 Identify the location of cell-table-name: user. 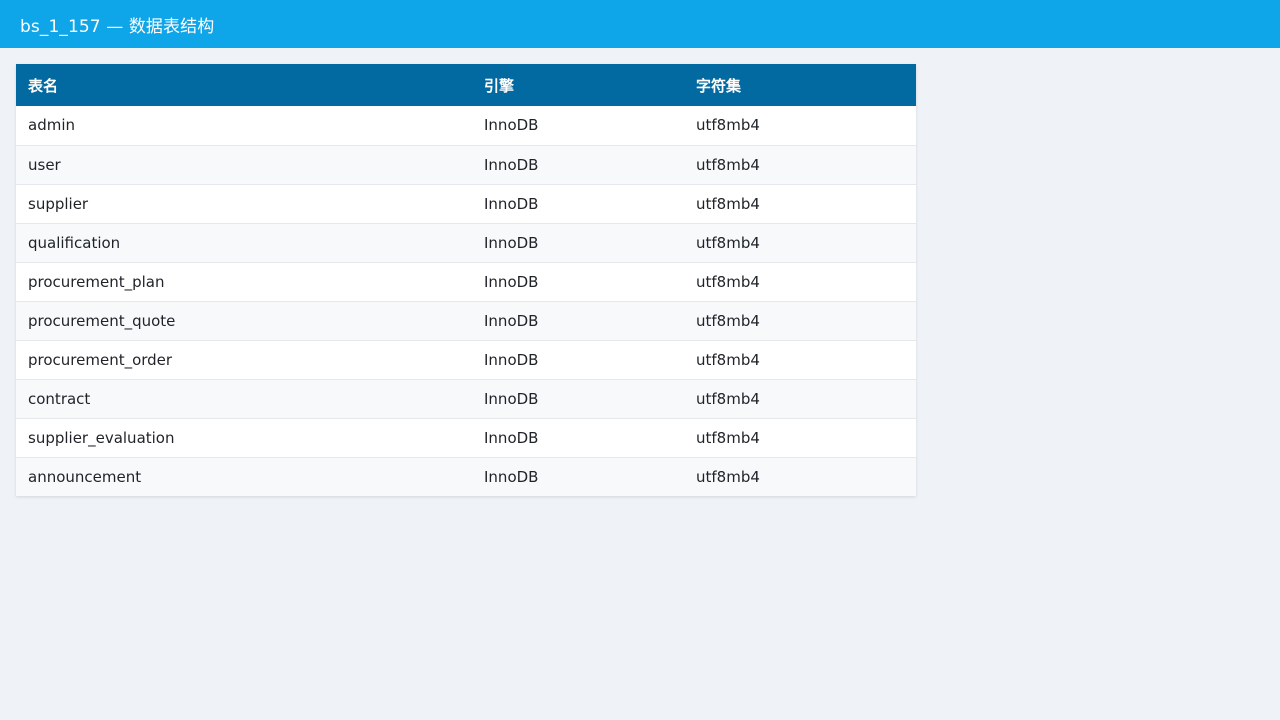
(44, 164).